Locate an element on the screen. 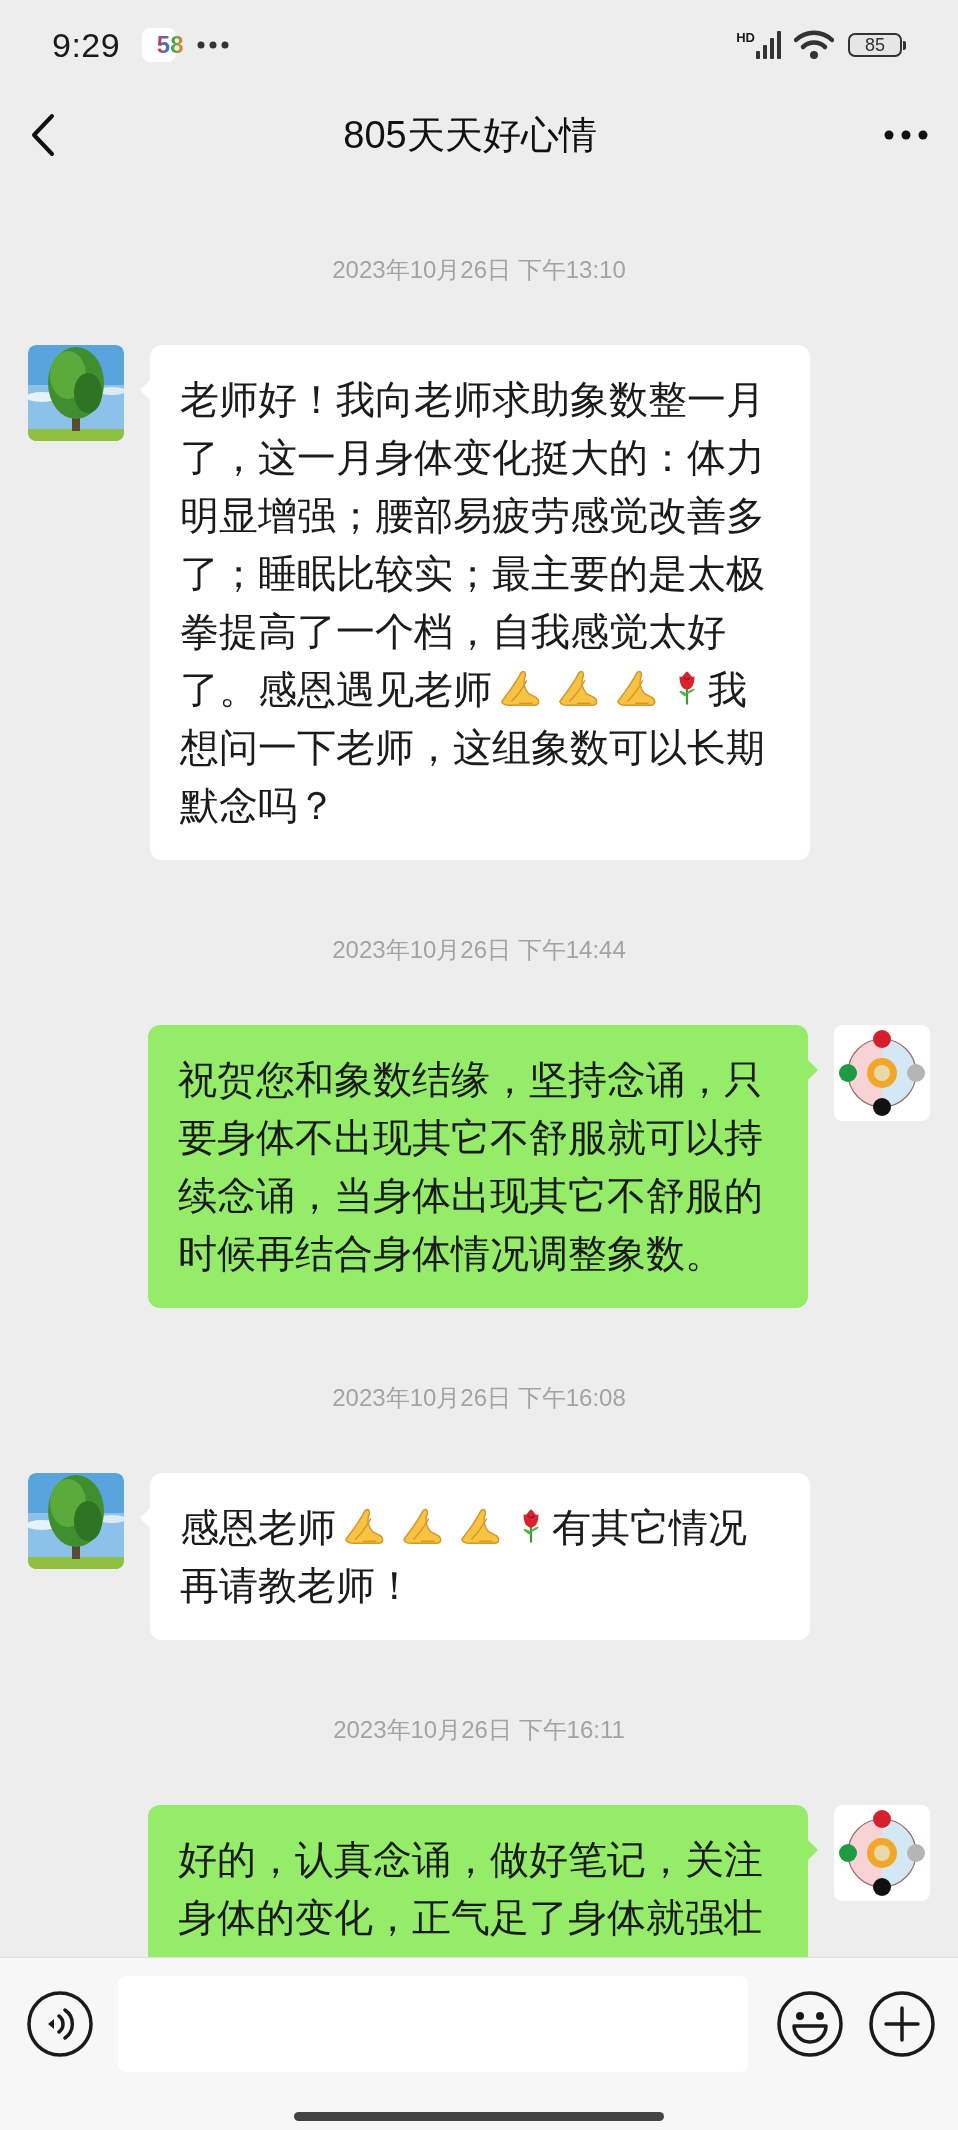 The height and width of the screenshot is (2130, 958). message-timestamp: 2023年10月26日 下午16:08 is located at coordinates (479, 1398).